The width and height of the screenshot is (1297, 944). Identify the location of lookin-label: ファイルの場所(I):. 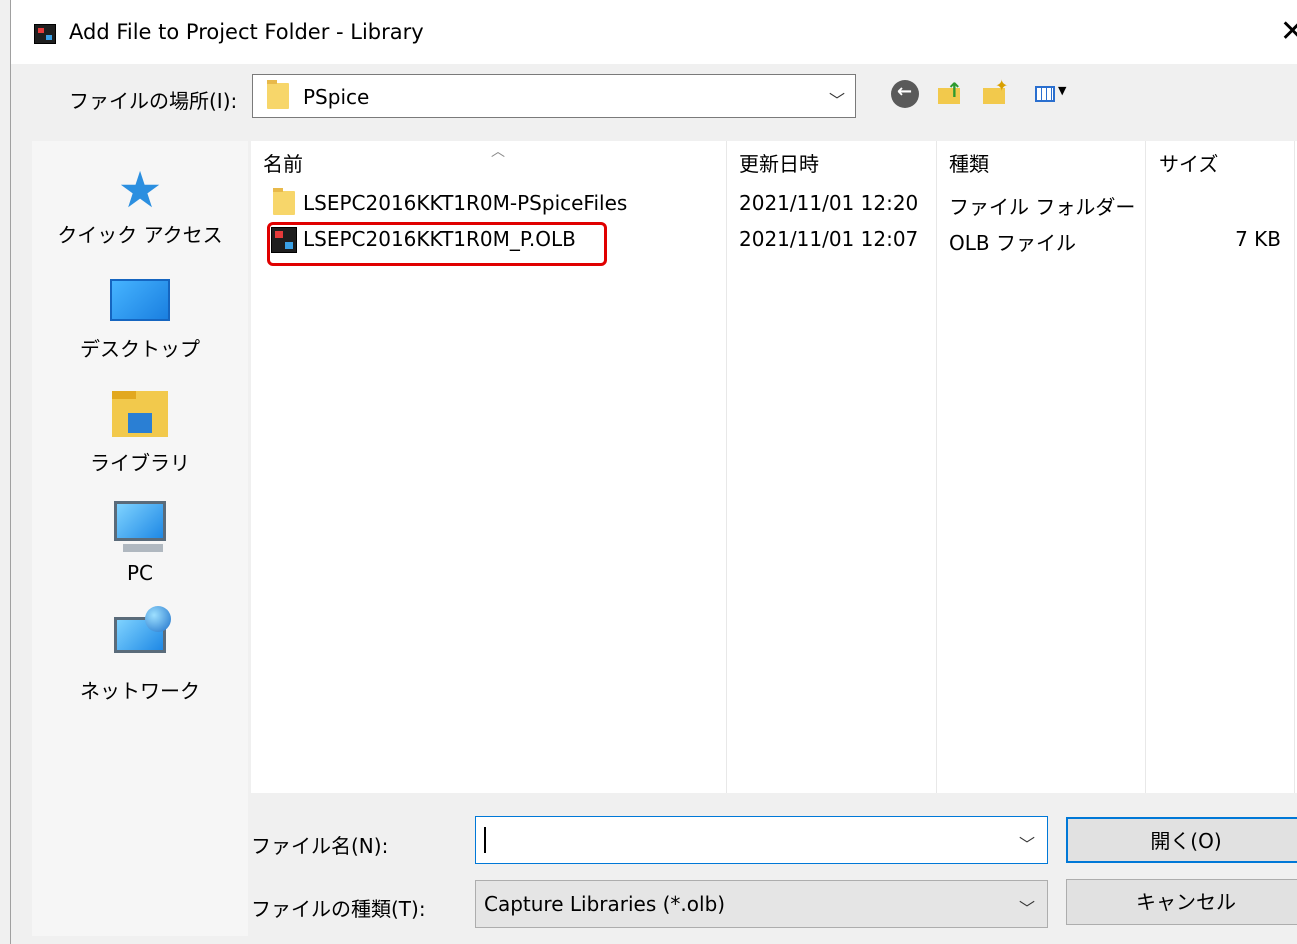
(153, 101).